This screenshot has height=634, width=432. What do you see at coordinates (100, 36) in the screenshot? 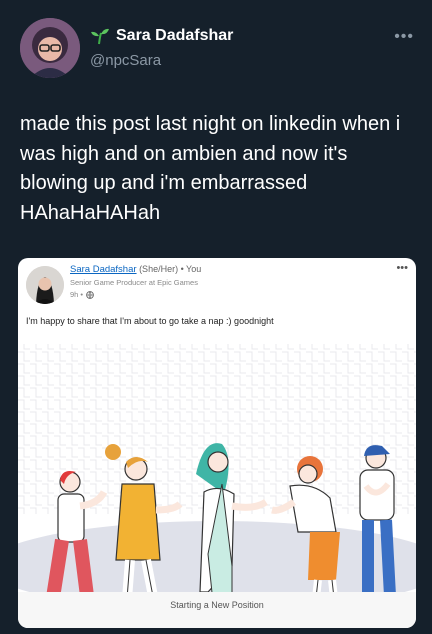
I see `sprout-icon` at bounding box center [100, 36].